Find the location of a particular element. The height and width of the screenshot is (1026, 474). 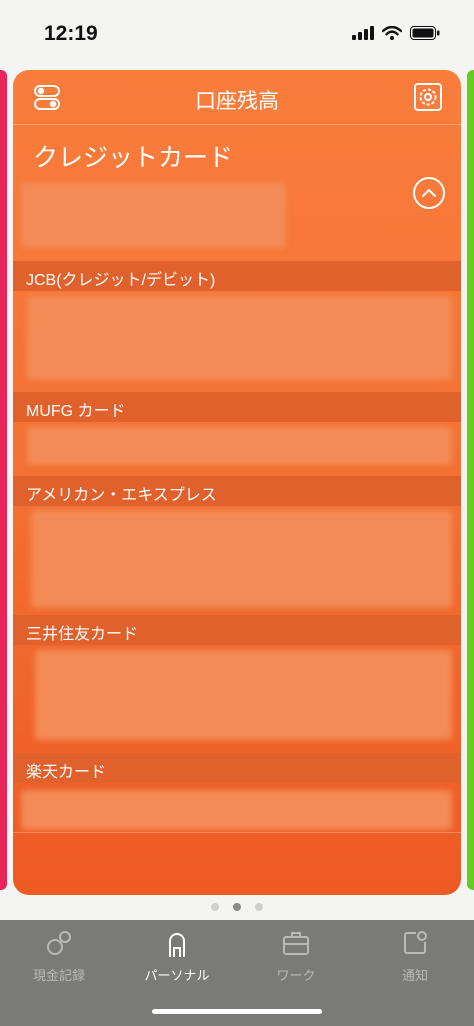

tab-work: ワーク is located at coordinates (296, 960).